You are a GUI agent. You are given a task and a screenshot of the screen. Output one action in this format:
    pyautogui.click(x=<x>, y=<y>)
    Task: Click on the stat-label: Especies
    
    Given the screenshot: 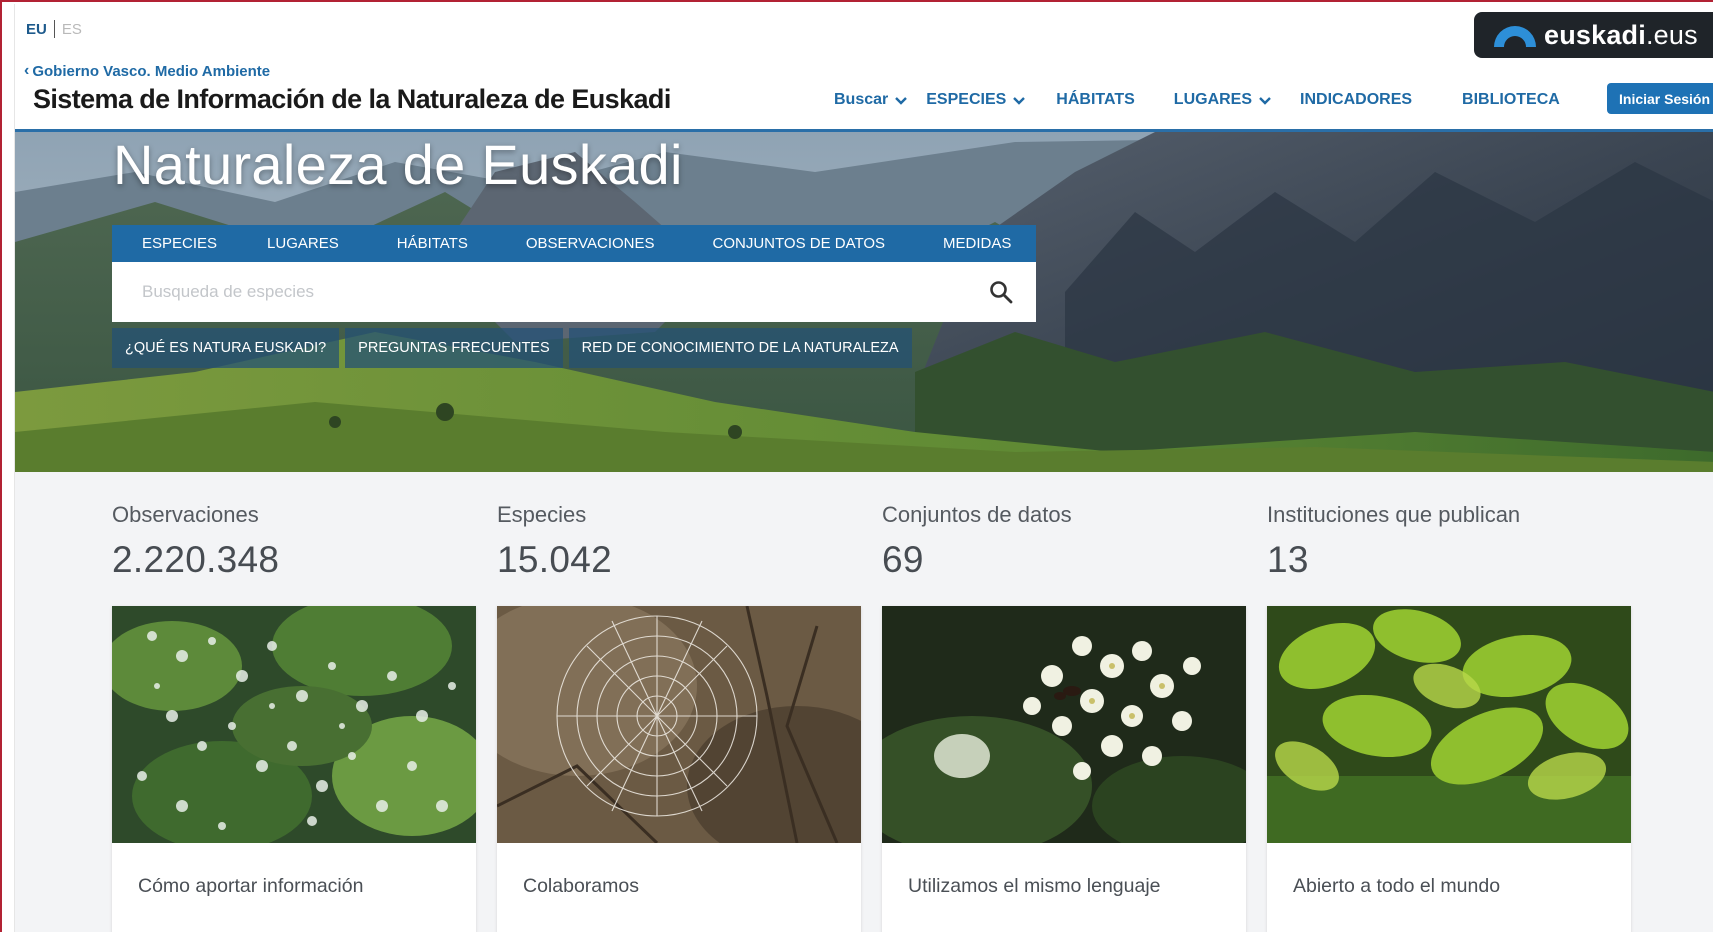 What is the action you would take?
    pyautogui.click(x=542, y=514)
    